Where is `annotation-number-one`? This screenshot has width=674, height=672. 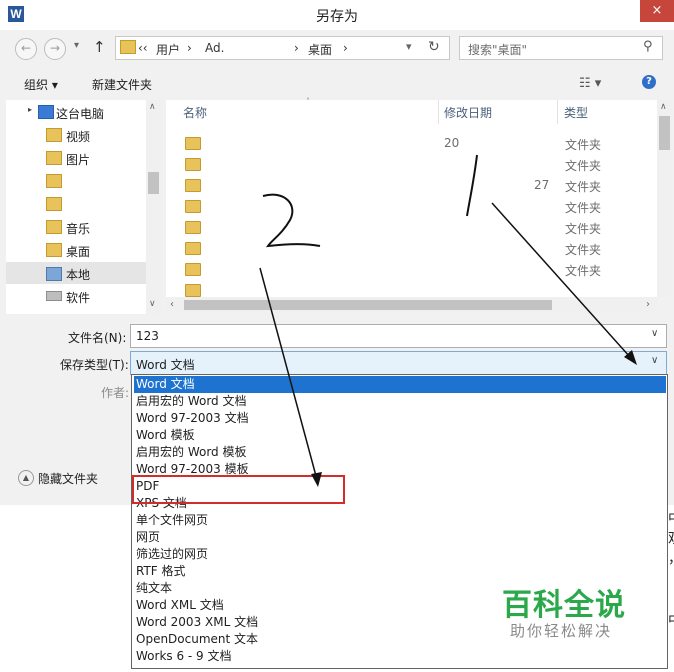
annotation-number-one is located at coordinates (472, 185).